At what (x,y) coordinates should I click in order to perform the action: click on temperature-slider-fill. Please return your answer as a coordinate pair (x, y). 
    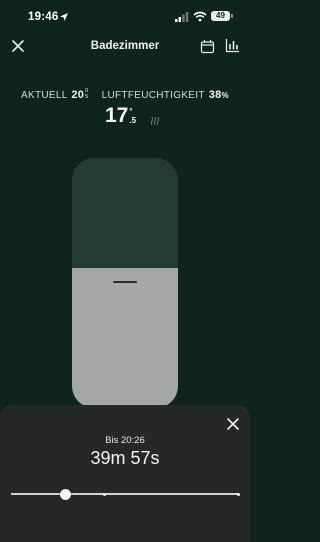
    Looking at the image, I should click on (125, 338).